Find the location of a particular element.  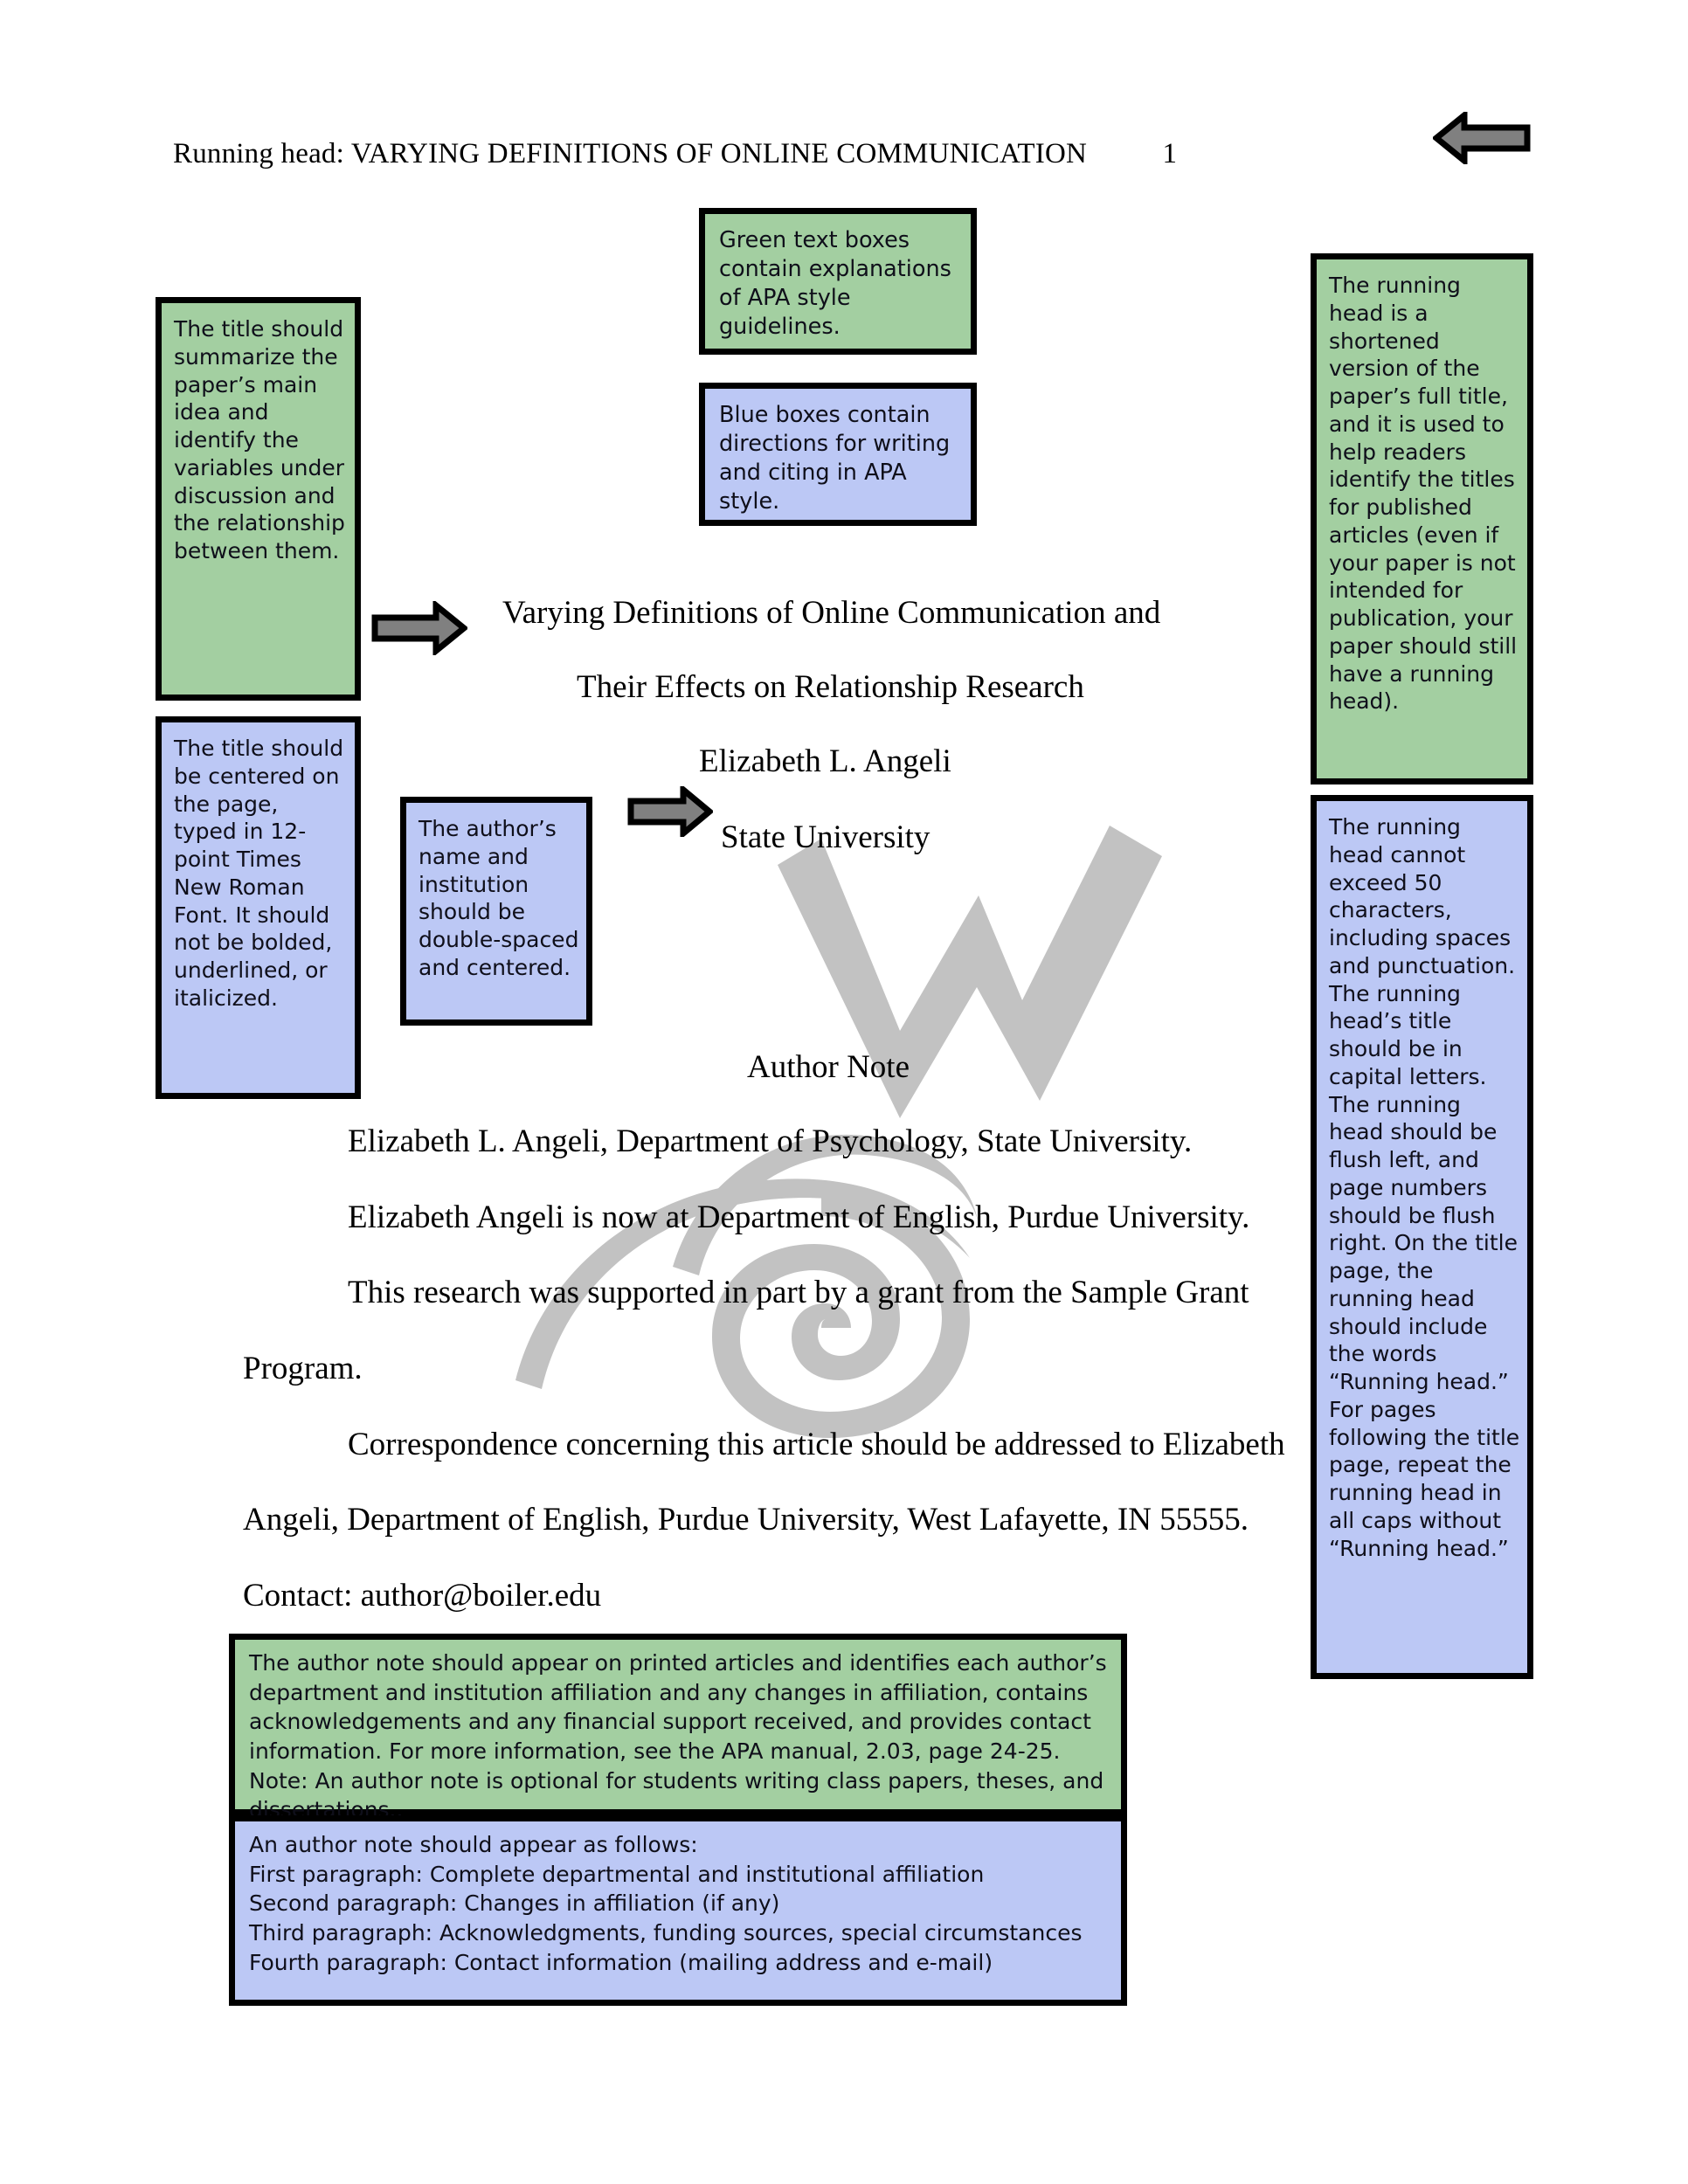

paper-institution: State University is located at coordinates (825, 837).